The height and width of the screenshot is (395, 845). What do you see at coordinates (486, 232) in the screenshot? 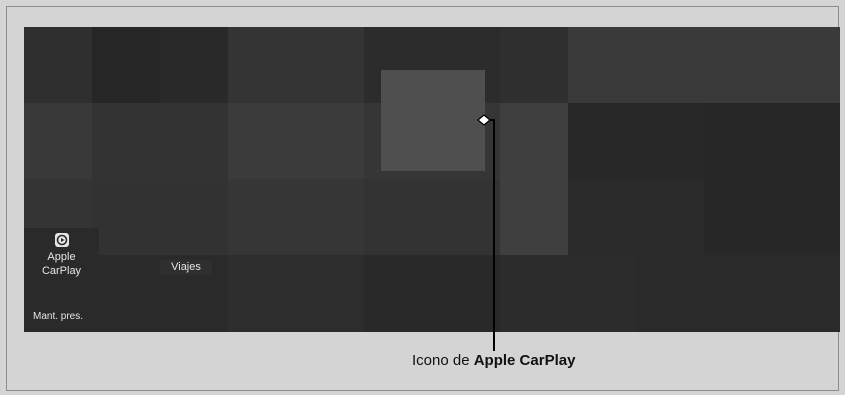
I see `callout-line` at bounding box center [486, 232].